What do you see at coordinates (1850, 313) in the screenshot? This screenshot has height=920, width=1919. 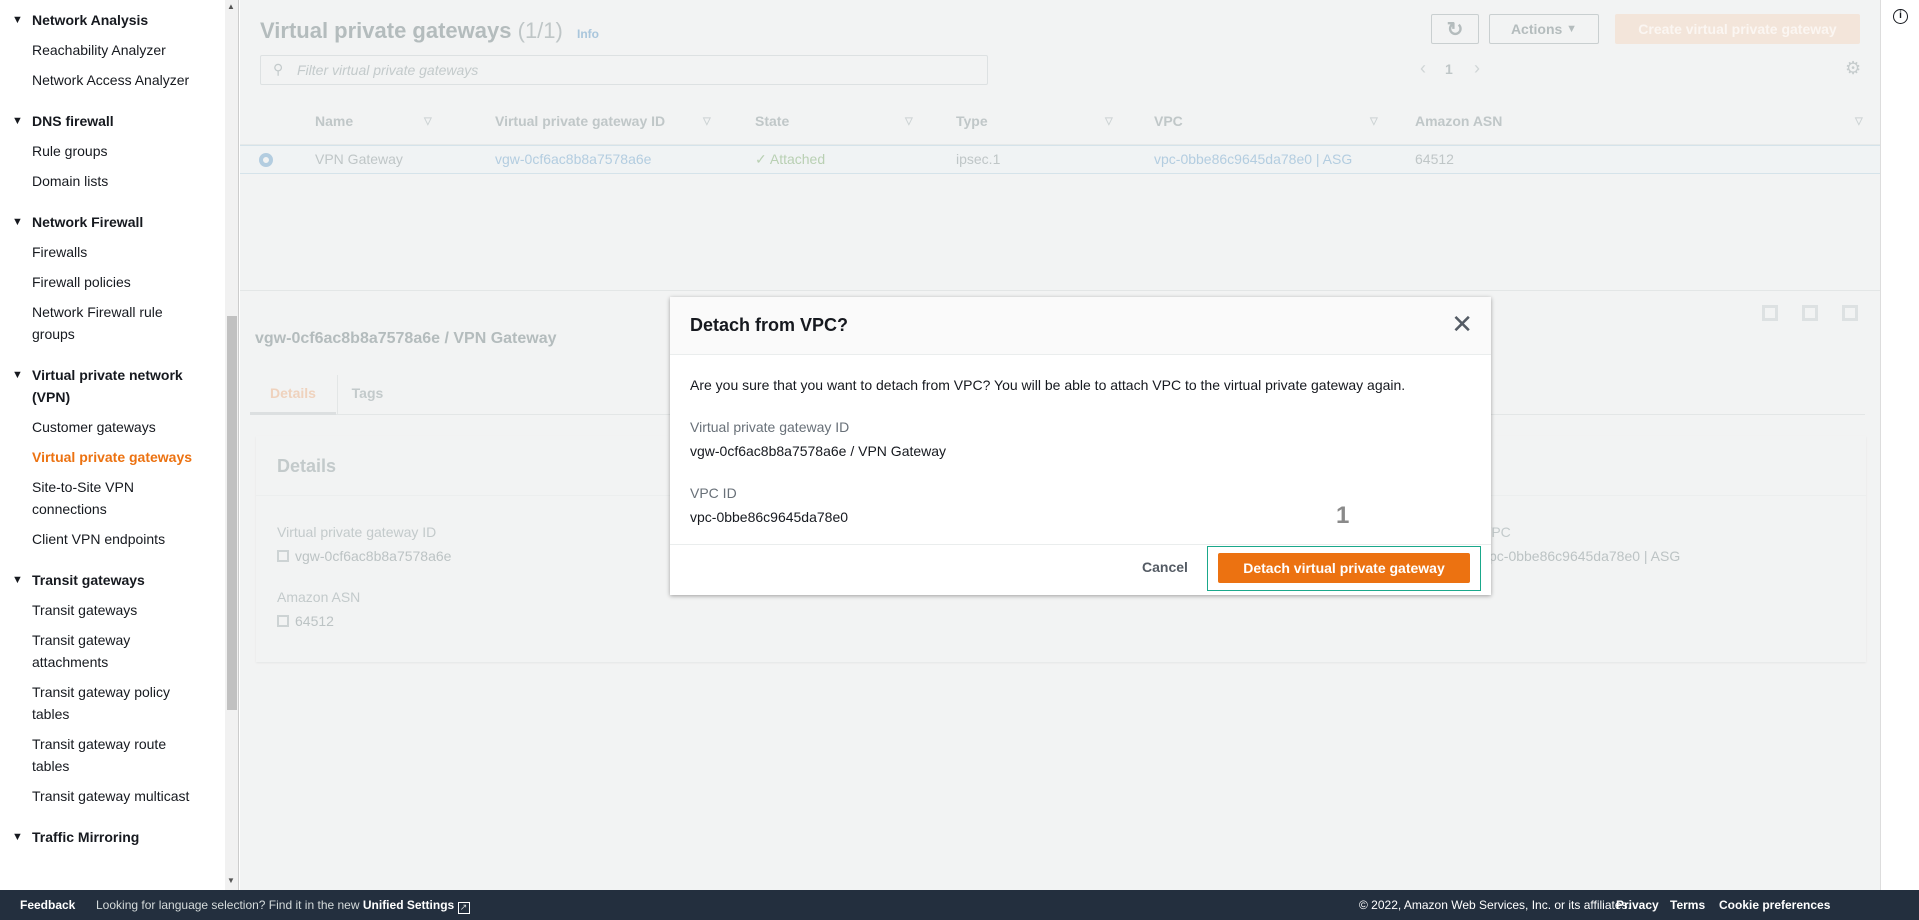 I see `panel-full-icon` at bounding box center [1850, 313].